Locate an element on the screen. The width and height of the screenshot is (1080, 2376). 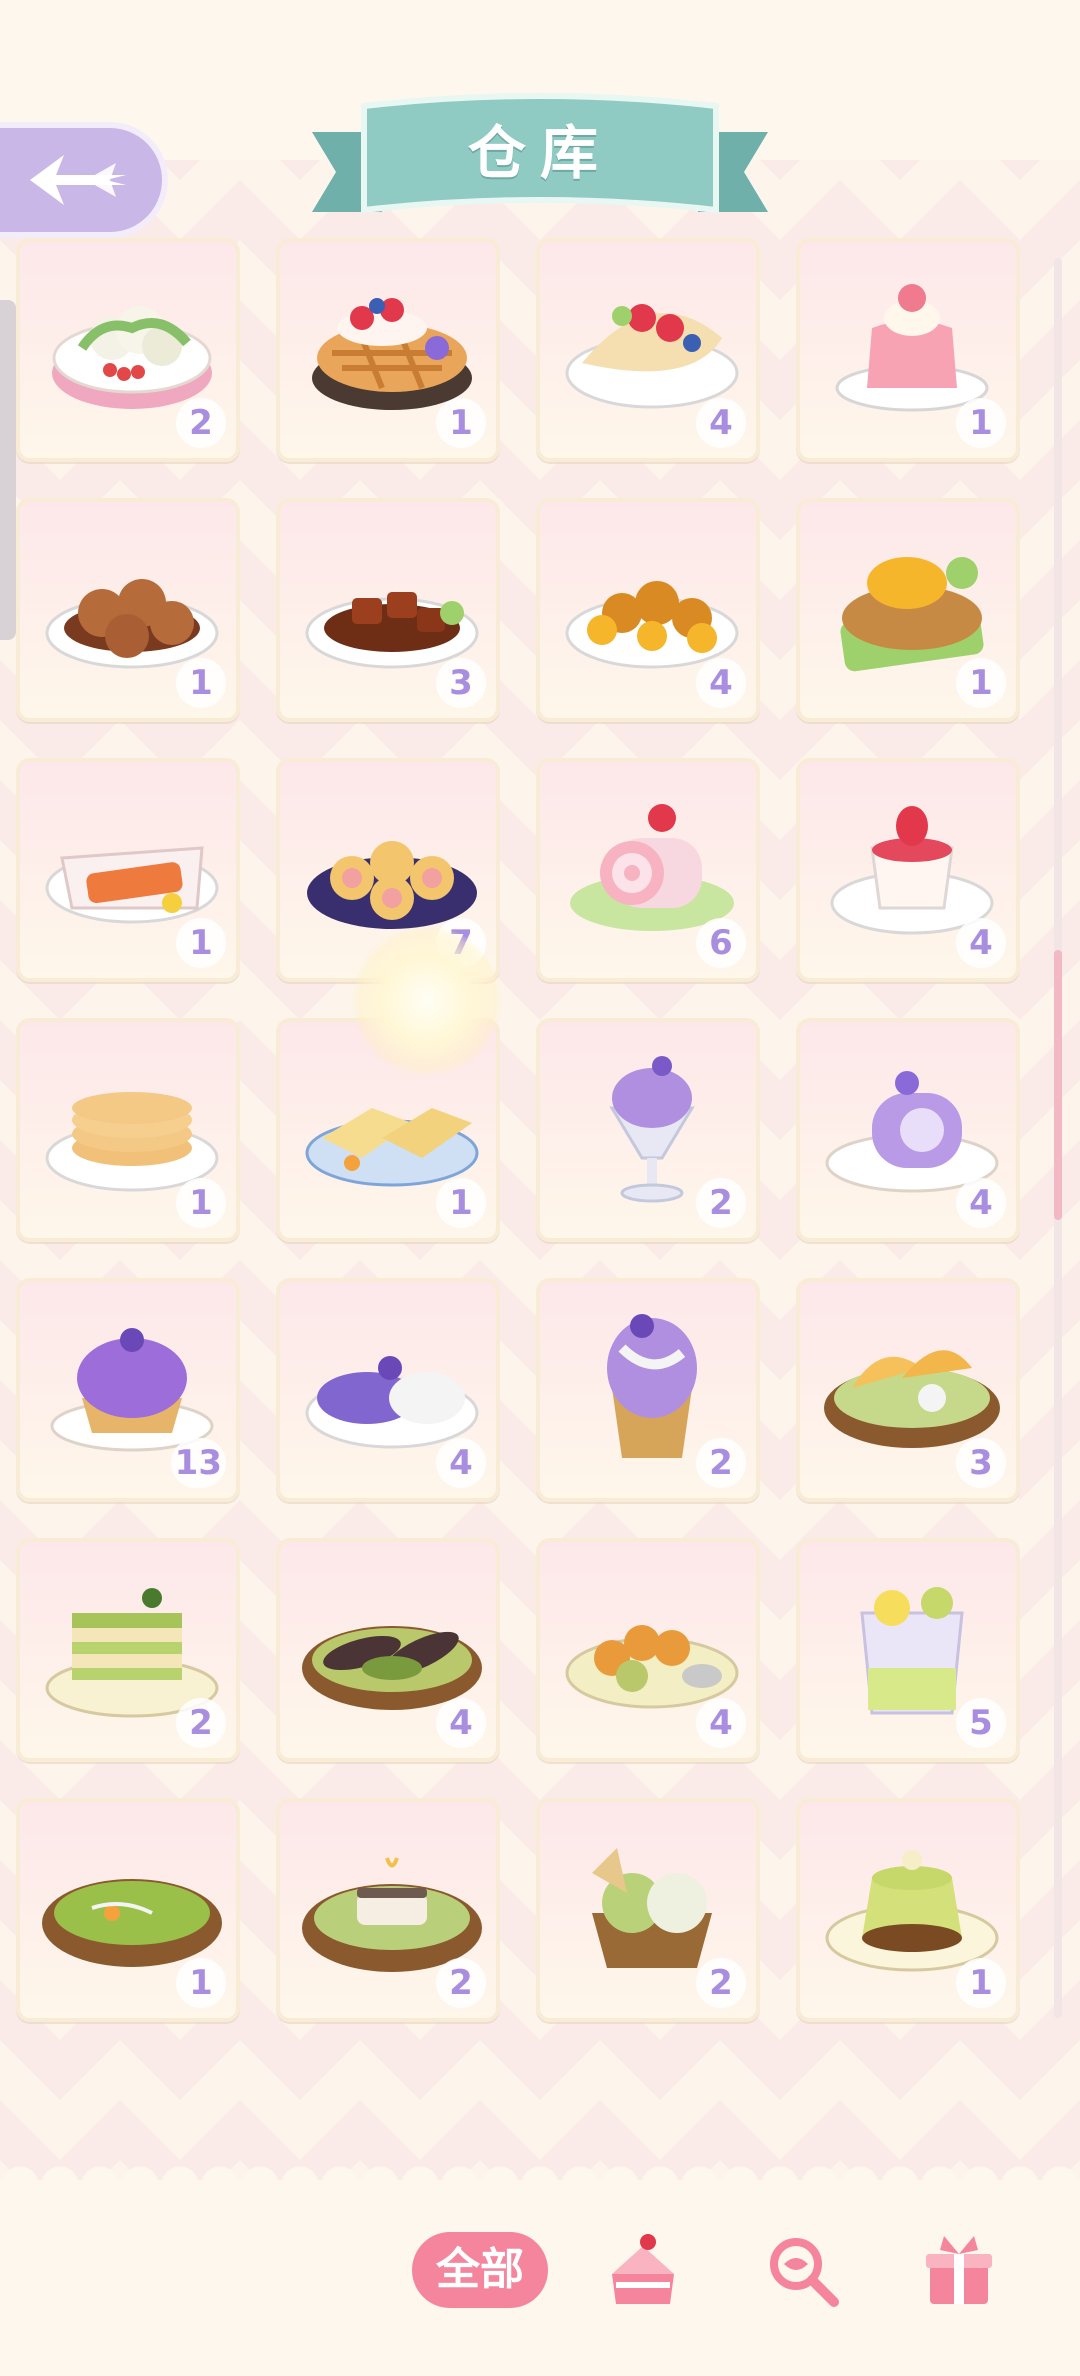
item-cell: 6 is located at coordinates (648, 870).